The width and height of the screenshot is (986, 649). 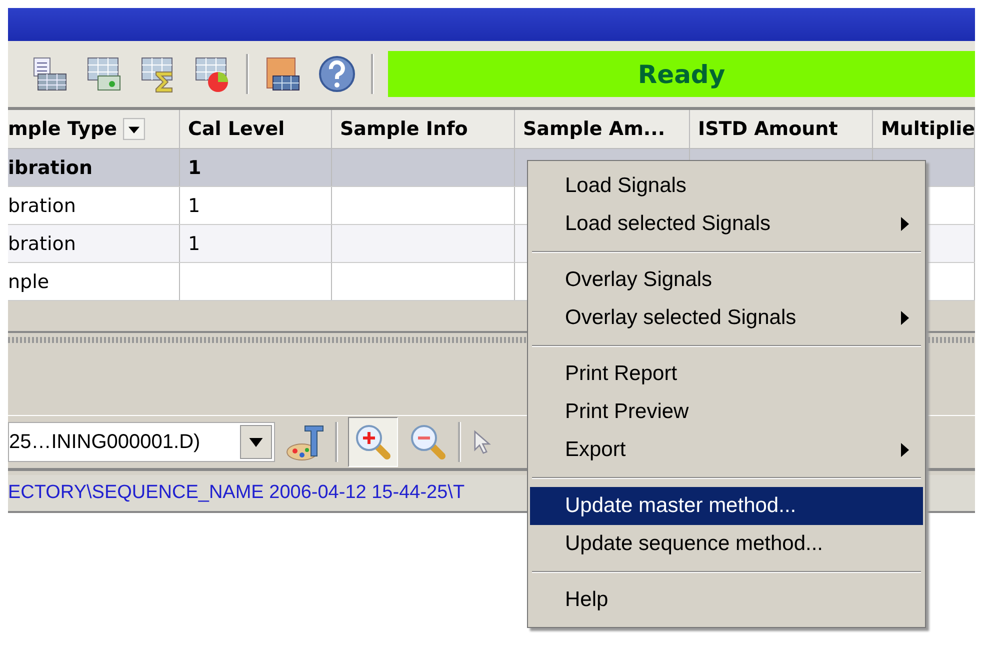 What do you see at coordinates (726, 600) in the screenshot?
I see `menu-item: Help` at bounding box center [726, 600].